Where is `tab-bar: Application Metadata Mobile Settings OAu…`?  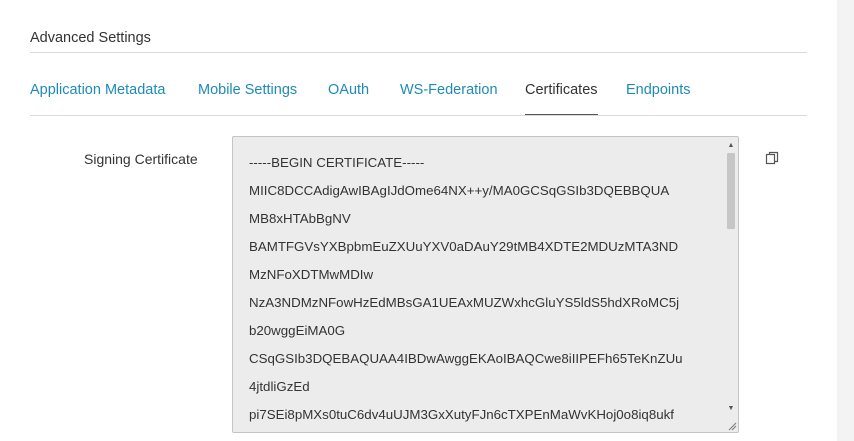 tab-bar: Application Metadata Mobile Settings OAu… is located at coordinates (418, 99).